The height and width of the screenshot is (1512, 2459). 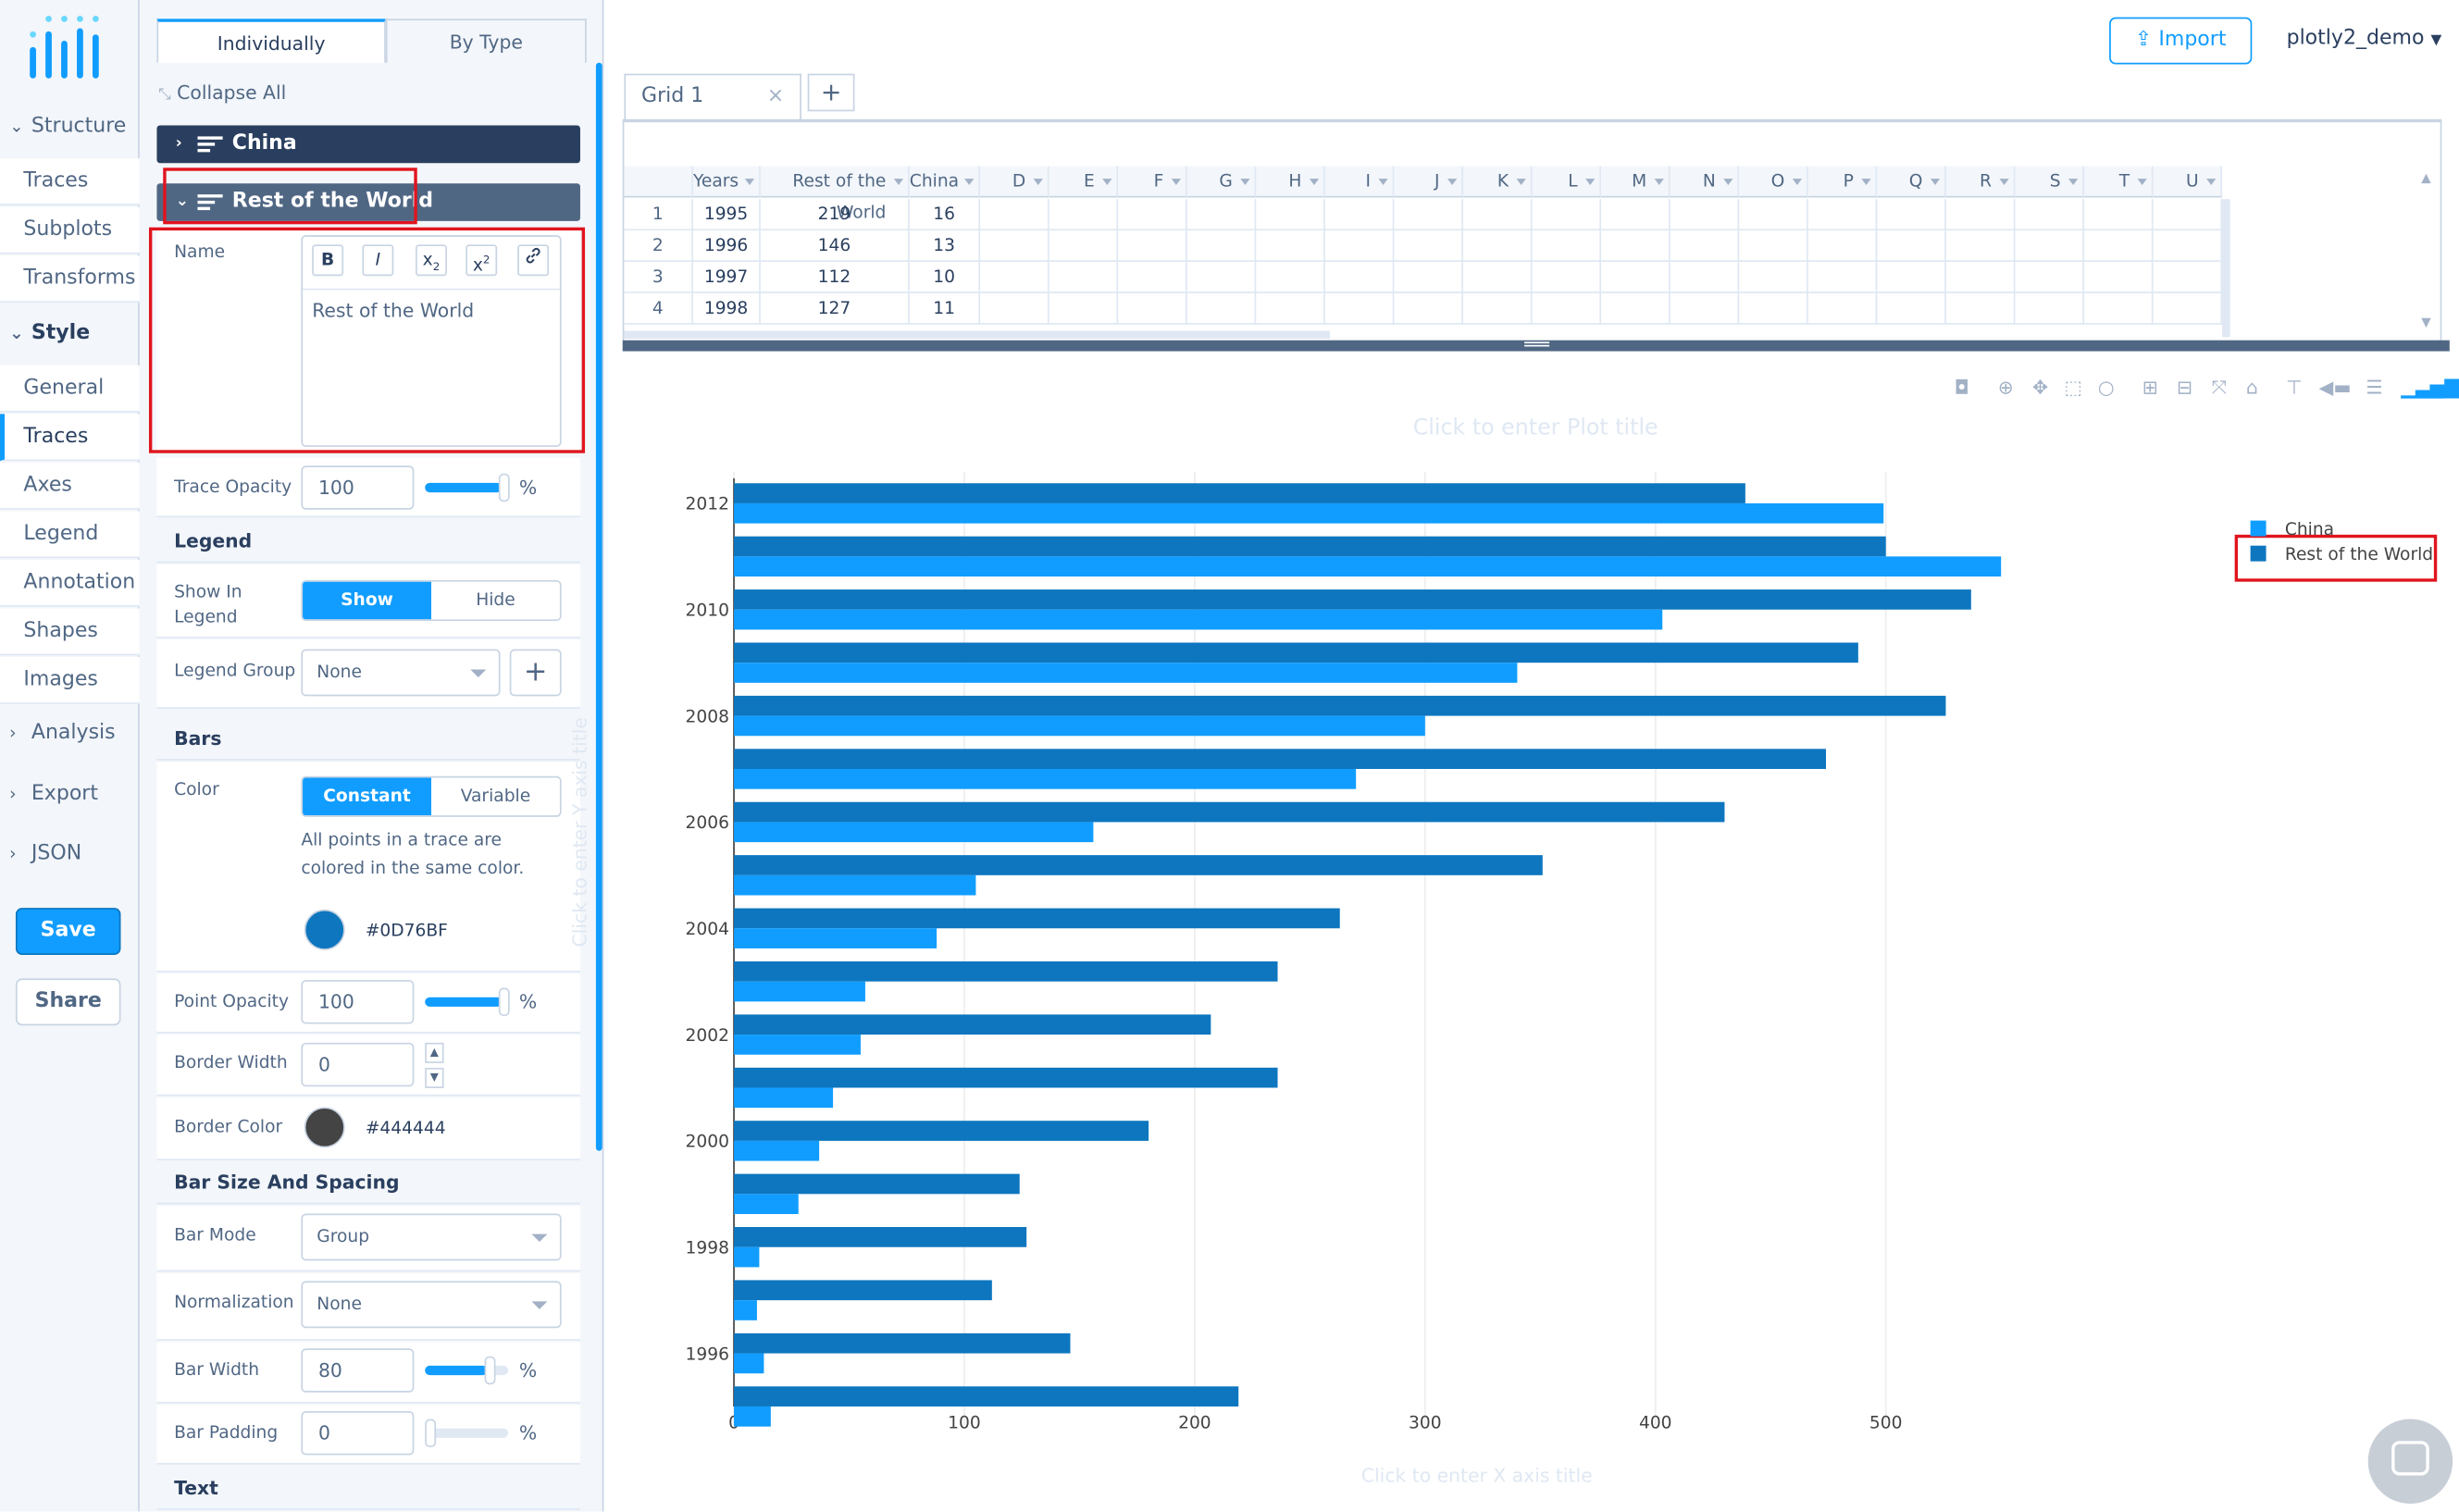 What do you see at coordinates (358, 1064) in the screenshot?
I see `border-width-input: 0` at bounding box center [358, 1064].